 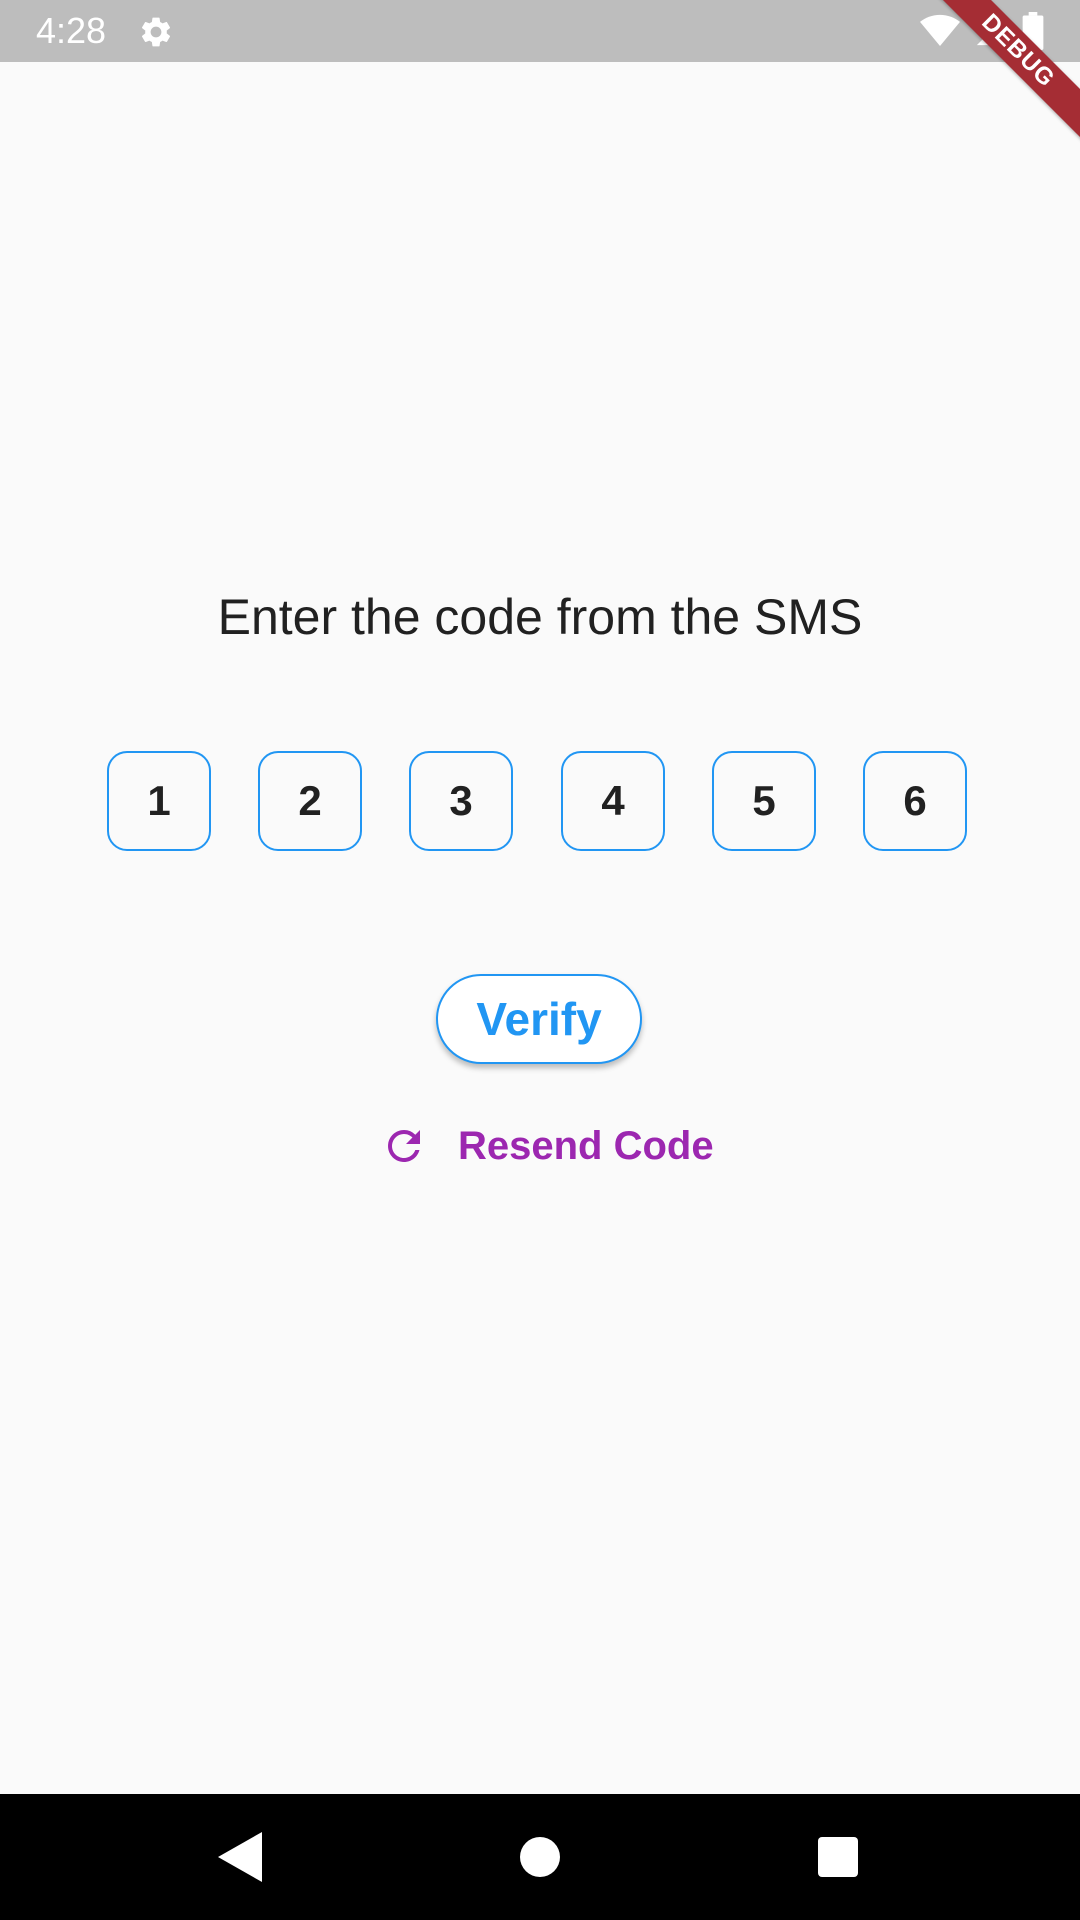 What do you see at coordinates (71, 30) in the screenshot?
I see `status-time: 4:28` at bounding box center [71, 30].